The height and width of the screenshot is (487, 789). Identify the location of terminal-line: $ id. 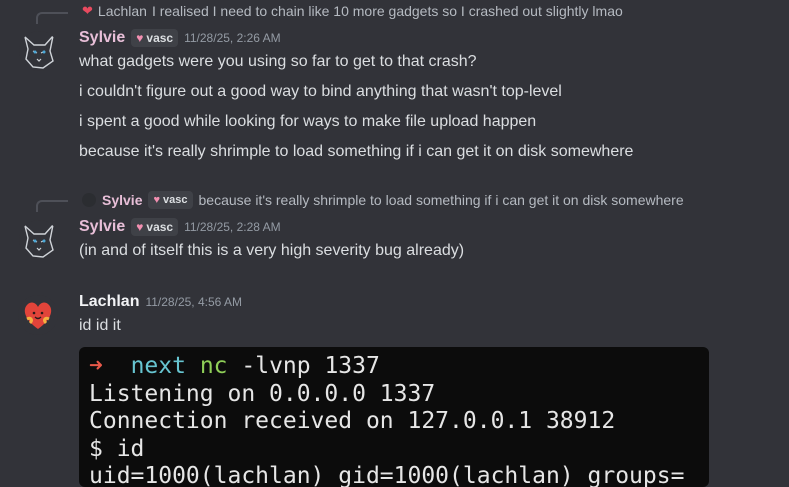
(117, 448).